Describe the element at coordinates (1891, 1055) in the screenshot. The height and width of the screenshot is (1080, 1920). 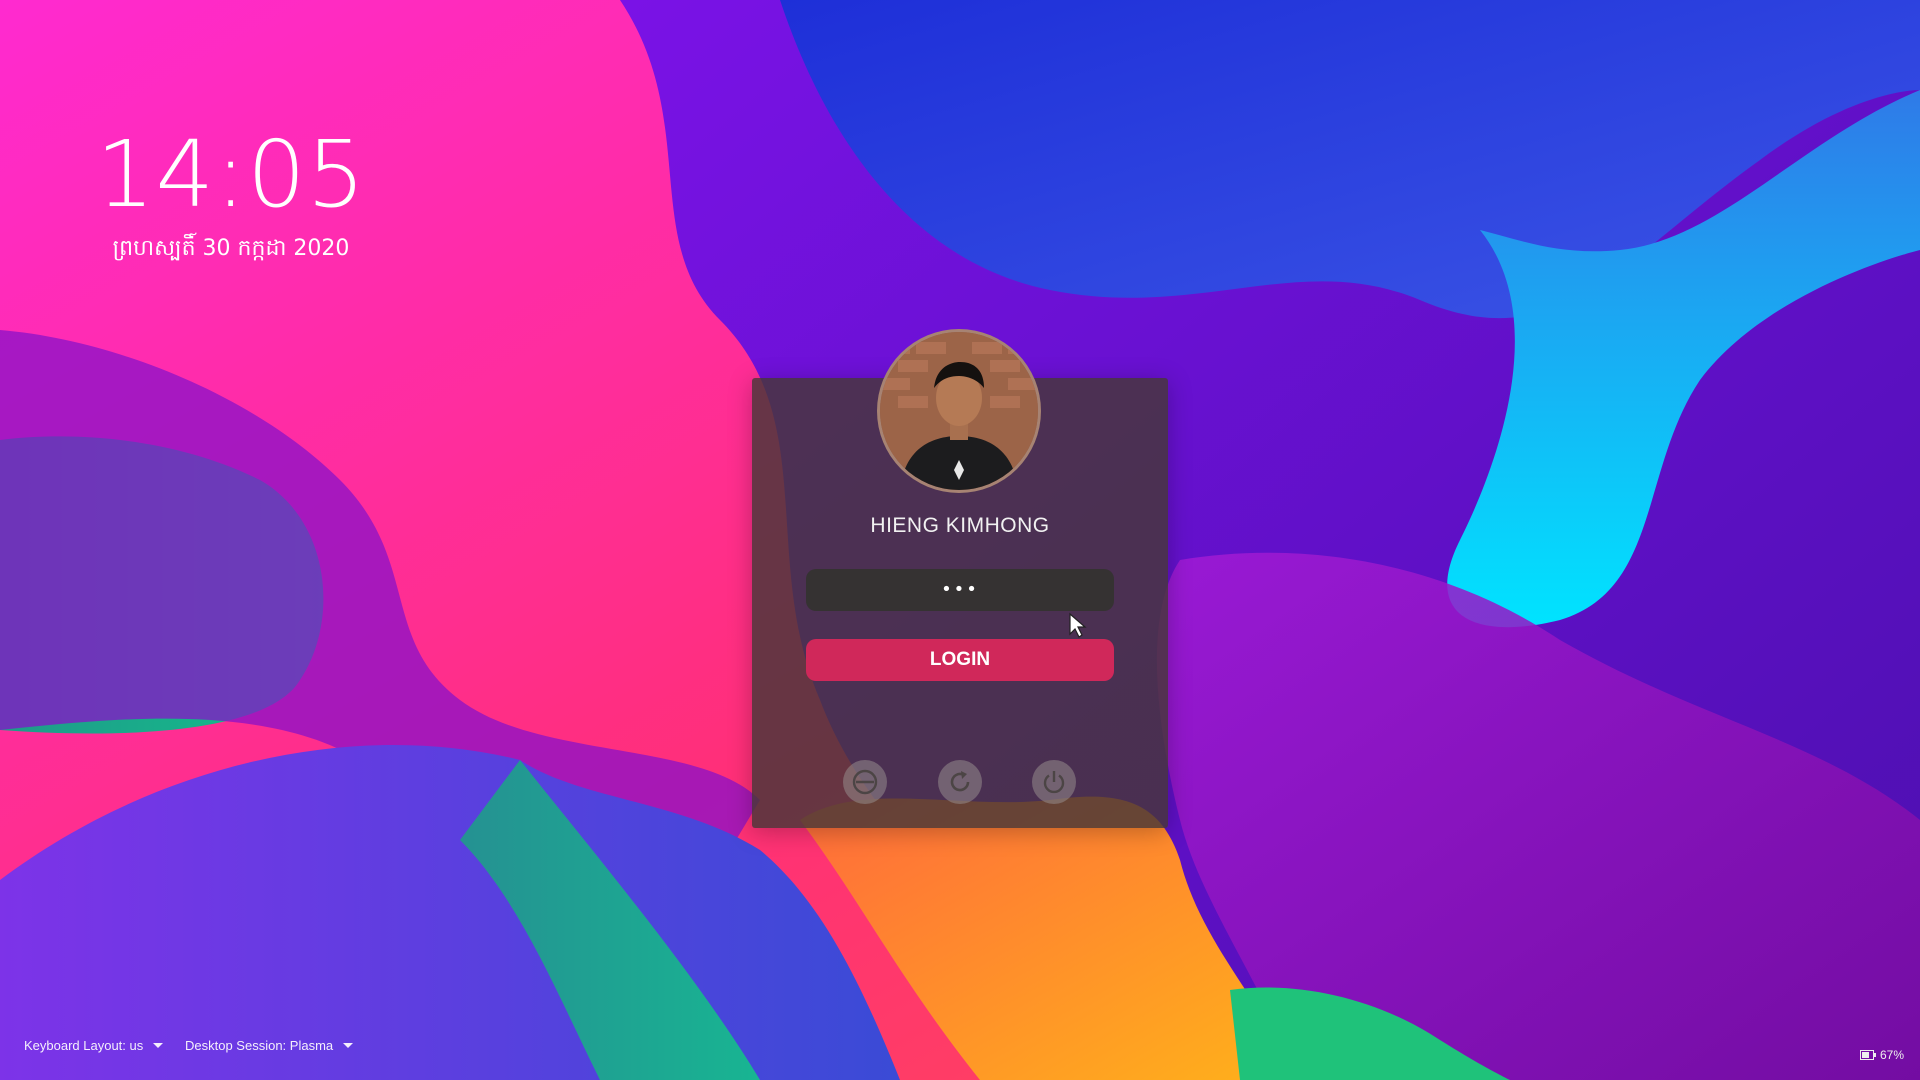
I see `battery-percent: 67%` at that location.